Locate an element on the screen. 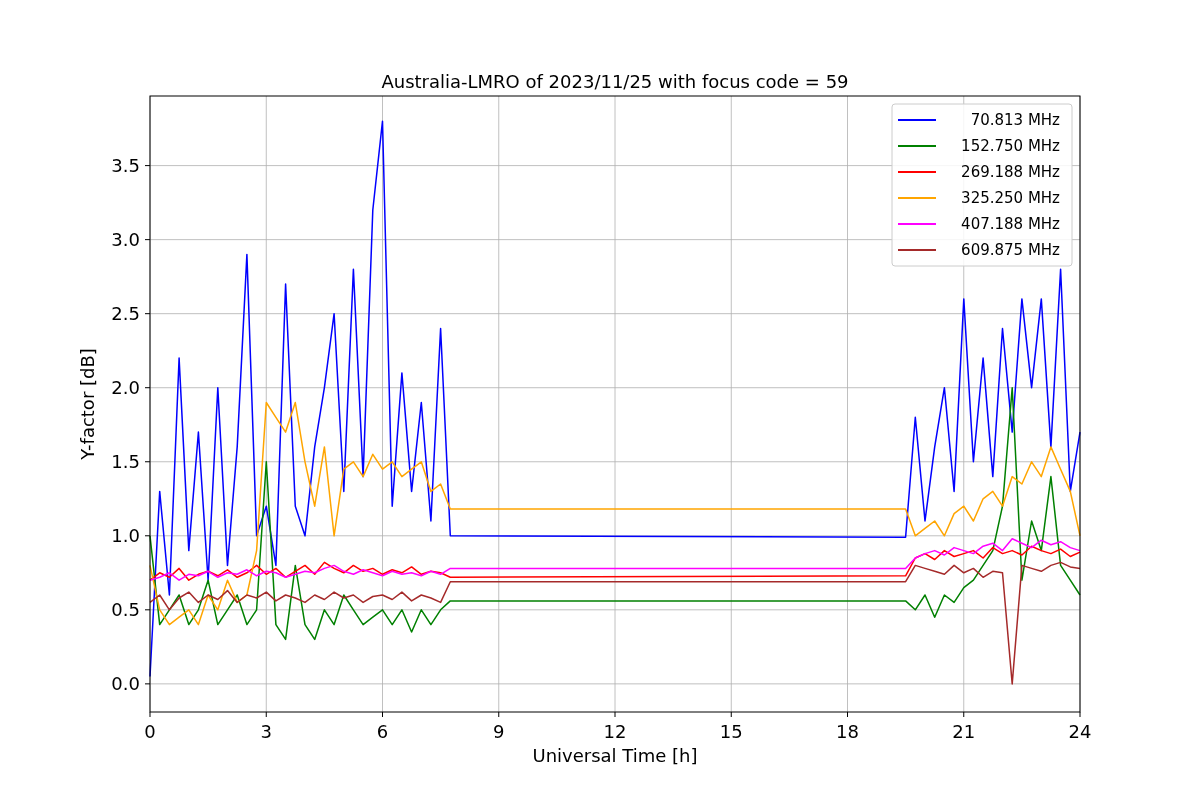 The width and height of the screenshot is (1200, 800). x-tick-label: 18 is located at coordinates (847, 731).